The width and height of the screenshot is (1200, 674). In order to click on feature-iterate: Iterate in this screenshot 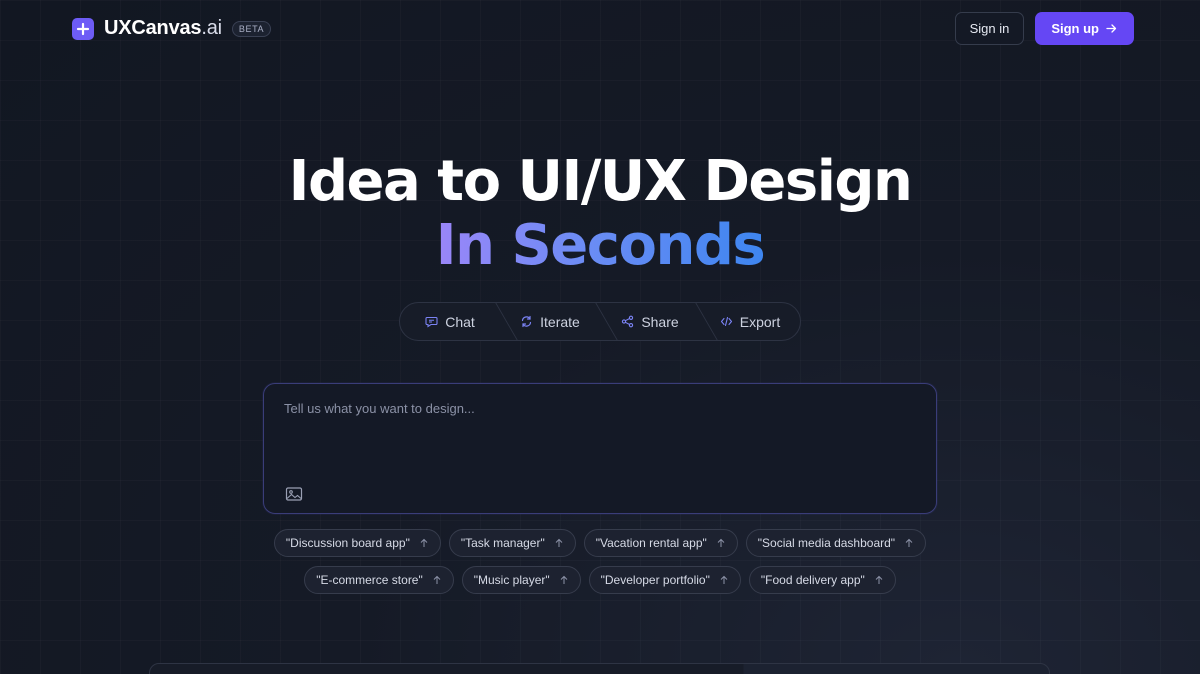, I will do `click(550, 321)`.